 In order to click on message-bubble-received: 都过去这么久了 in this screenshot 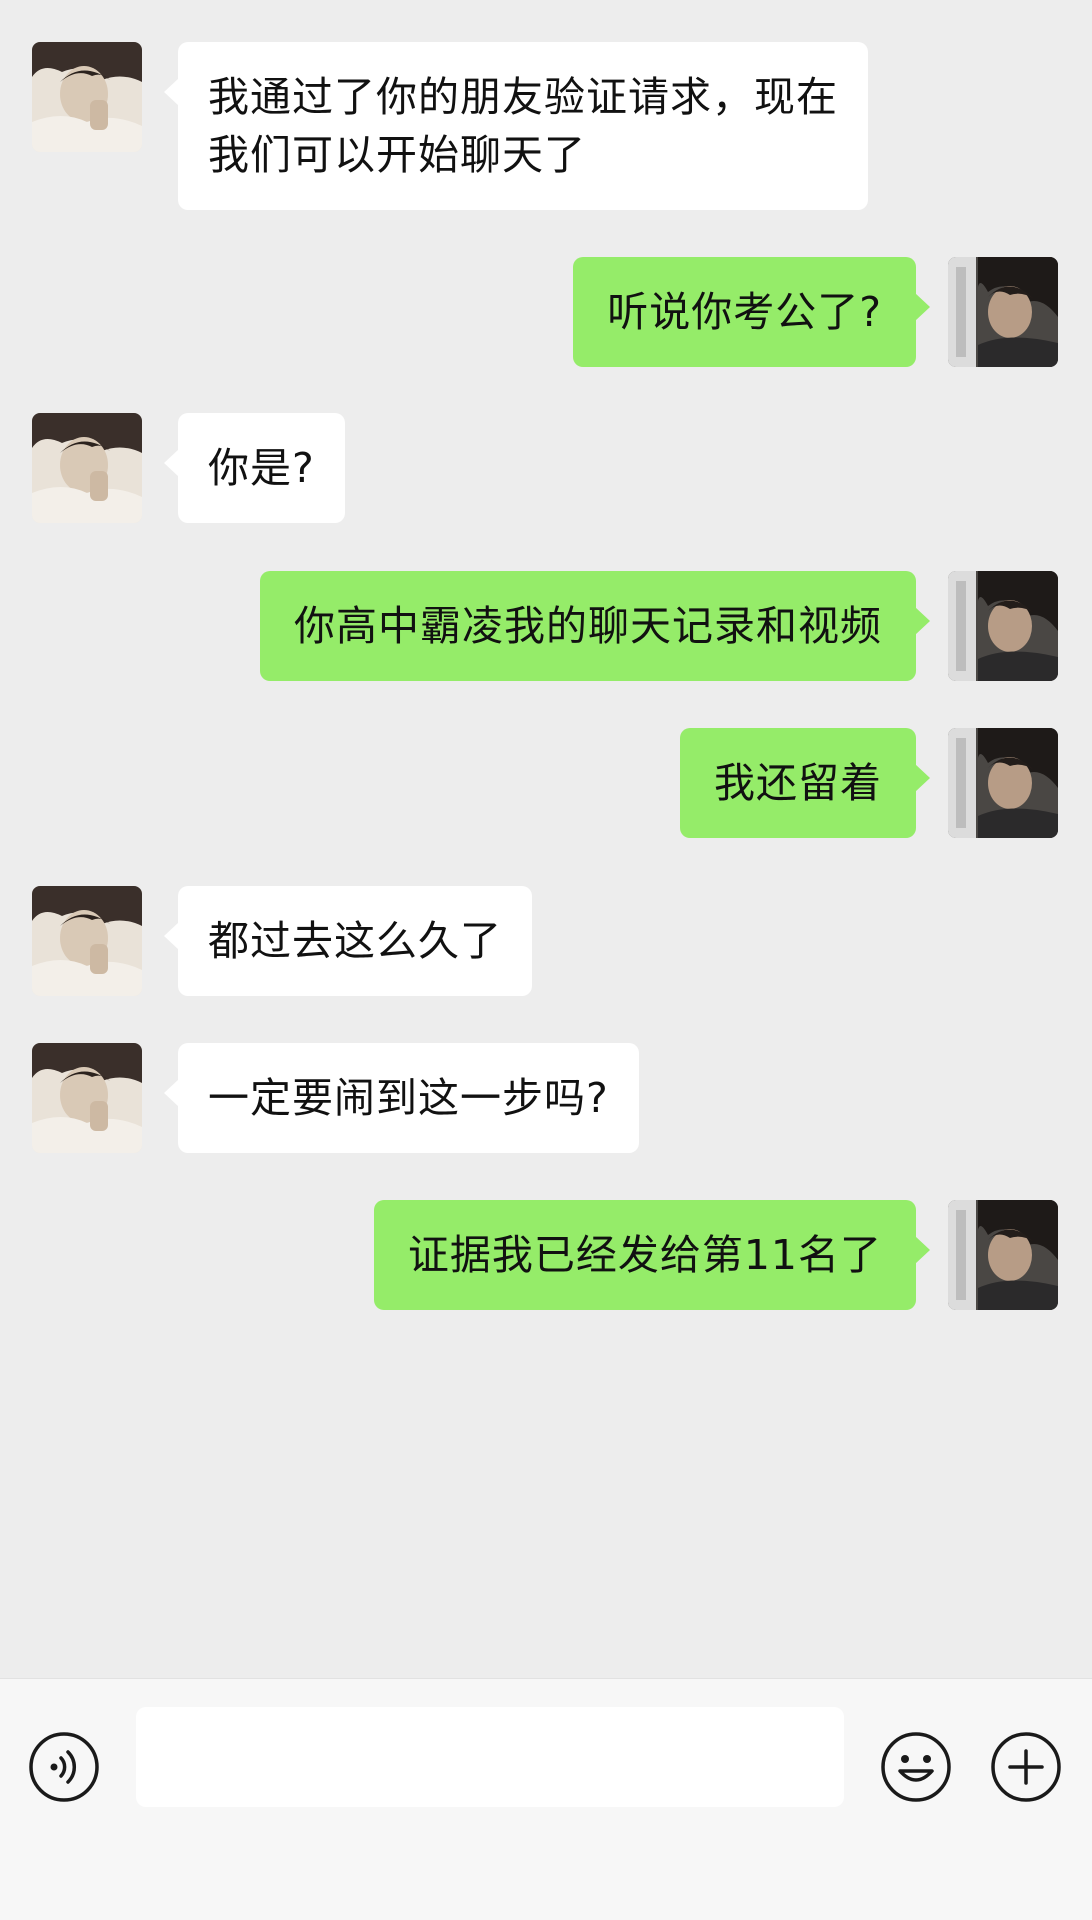, I will do `click(348, 941)`.